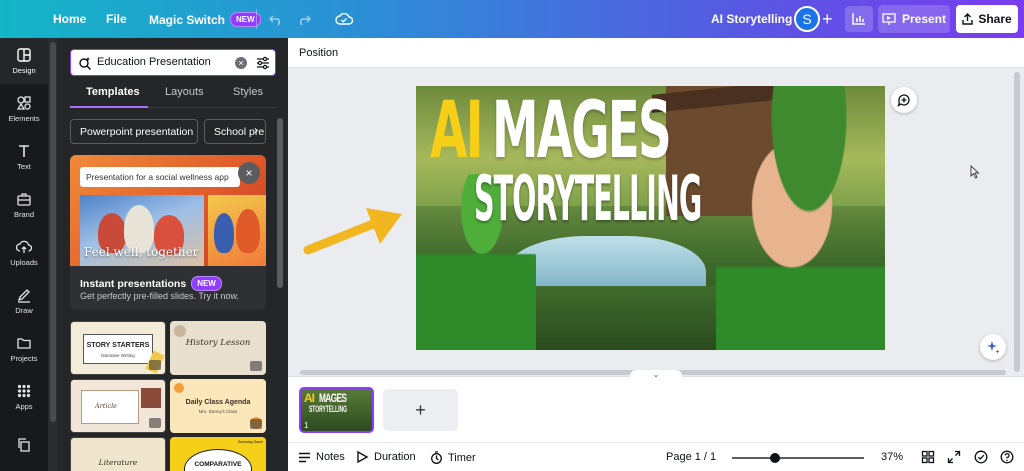 The height and width of the screenshot is (471, 1024). Describe the element at coordinates (151, 283) in the screenshot. I see `promo-title: Instant presentations NEW` at that location.